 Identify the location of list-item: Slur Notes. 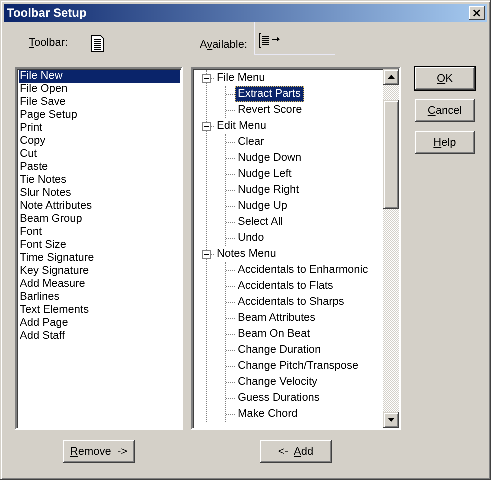
(100, 193).